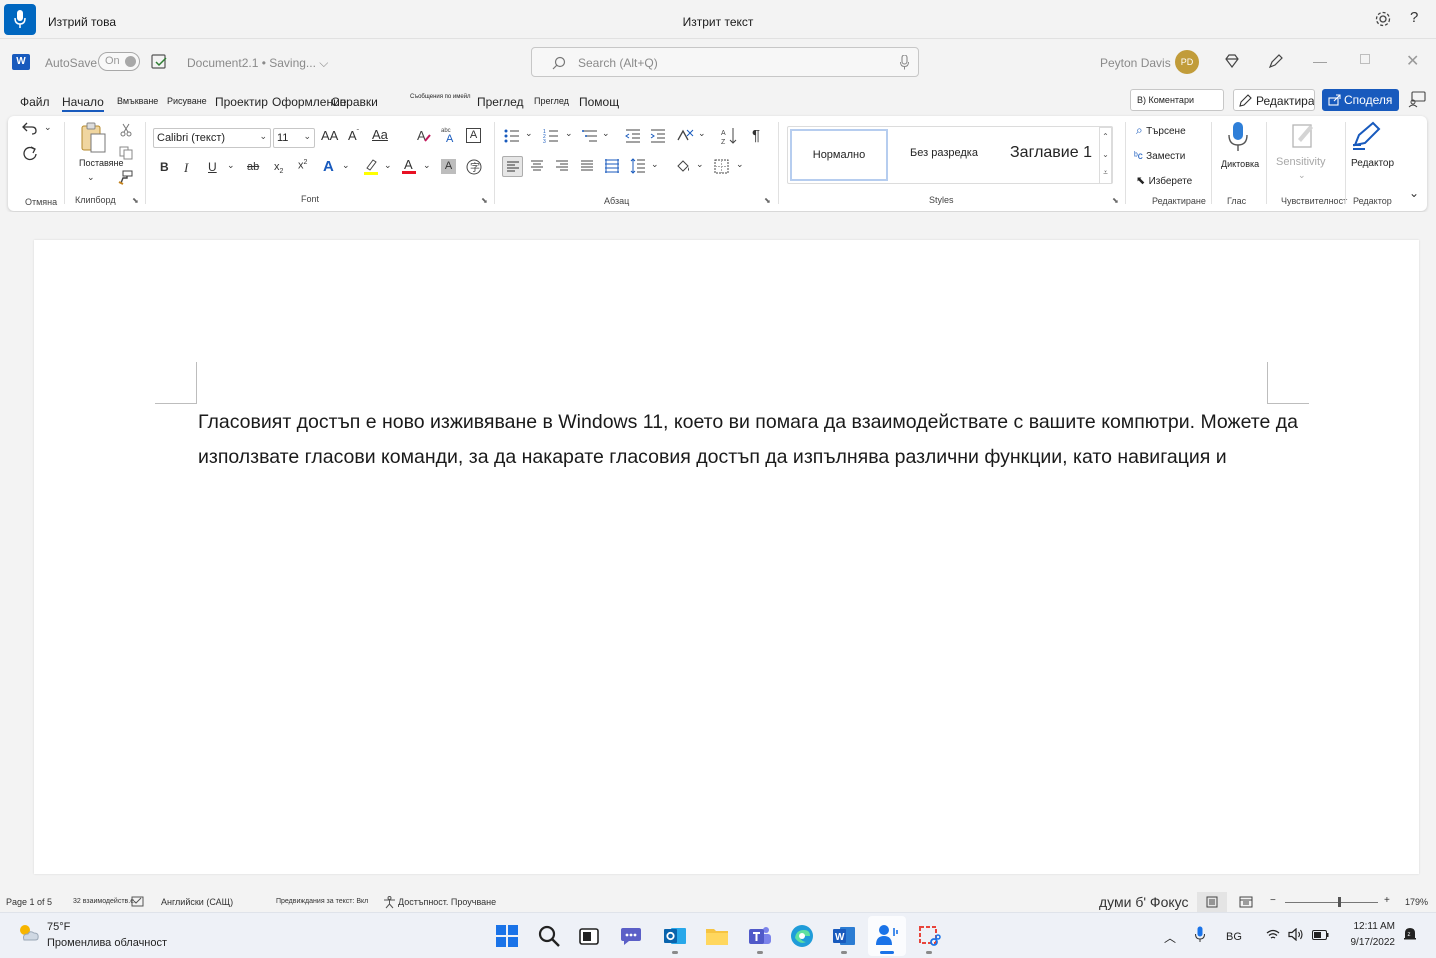  I want to click on numbering-dropdown-icon: ⌄, so click(569, 133).